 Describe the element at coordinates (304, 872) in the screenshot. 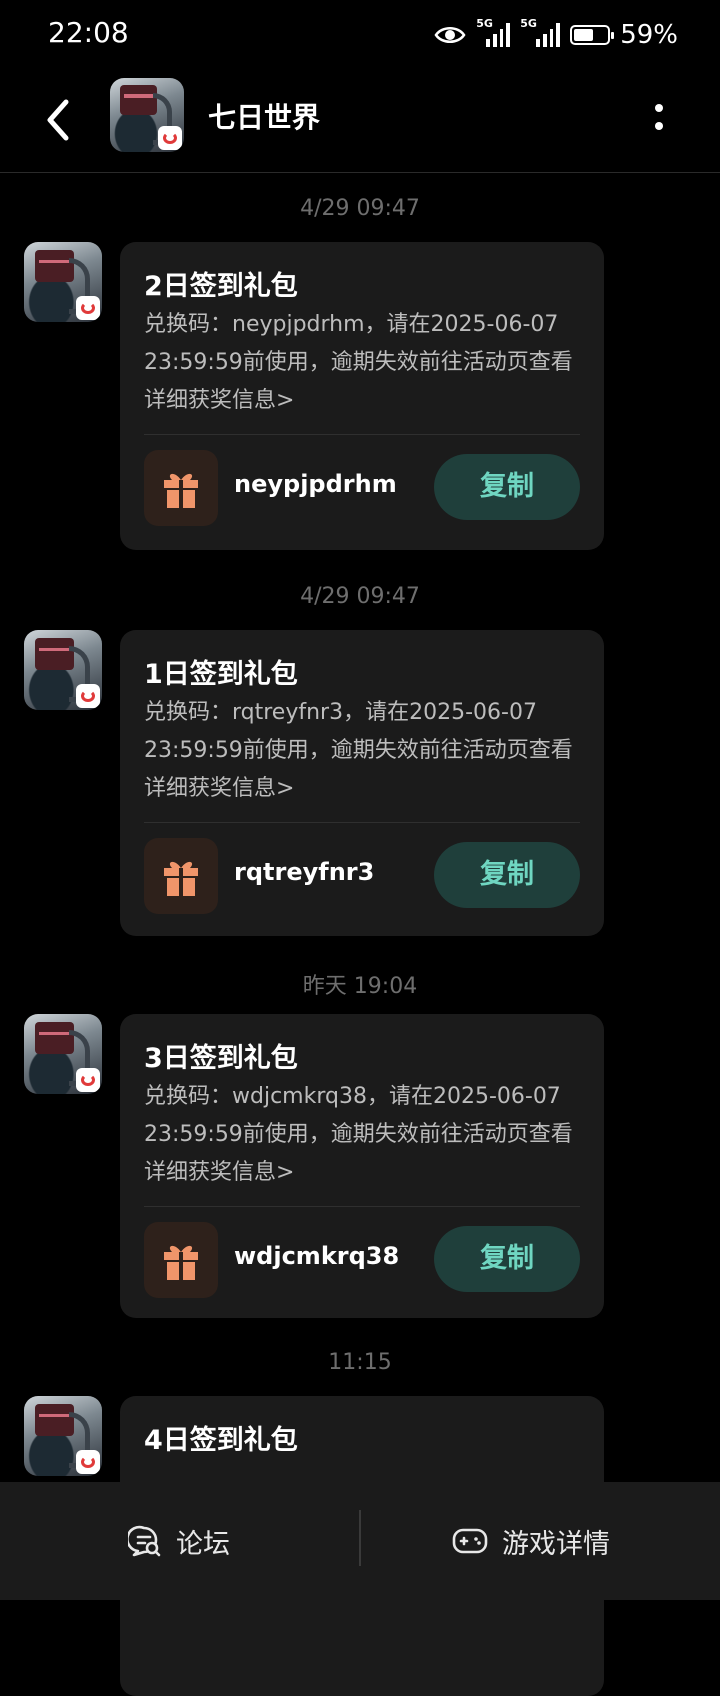

I see `redeem-code: rqtreyfnr3` at that location.